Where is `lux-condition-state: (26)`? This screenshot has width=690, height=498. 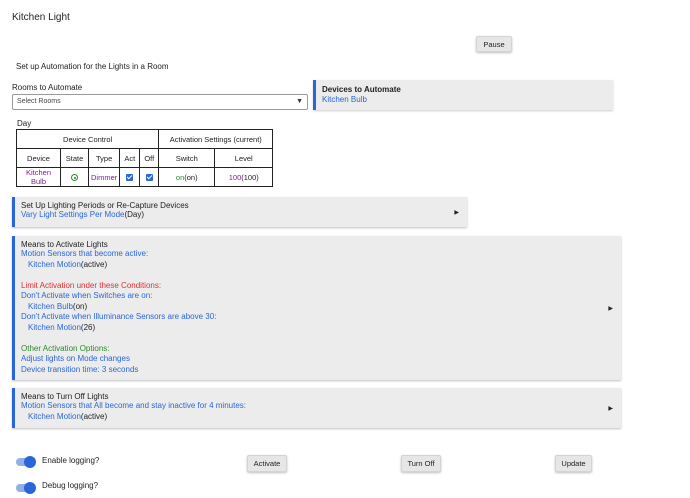 lux-condition-state: (26) is located at coordinates (88, 327).